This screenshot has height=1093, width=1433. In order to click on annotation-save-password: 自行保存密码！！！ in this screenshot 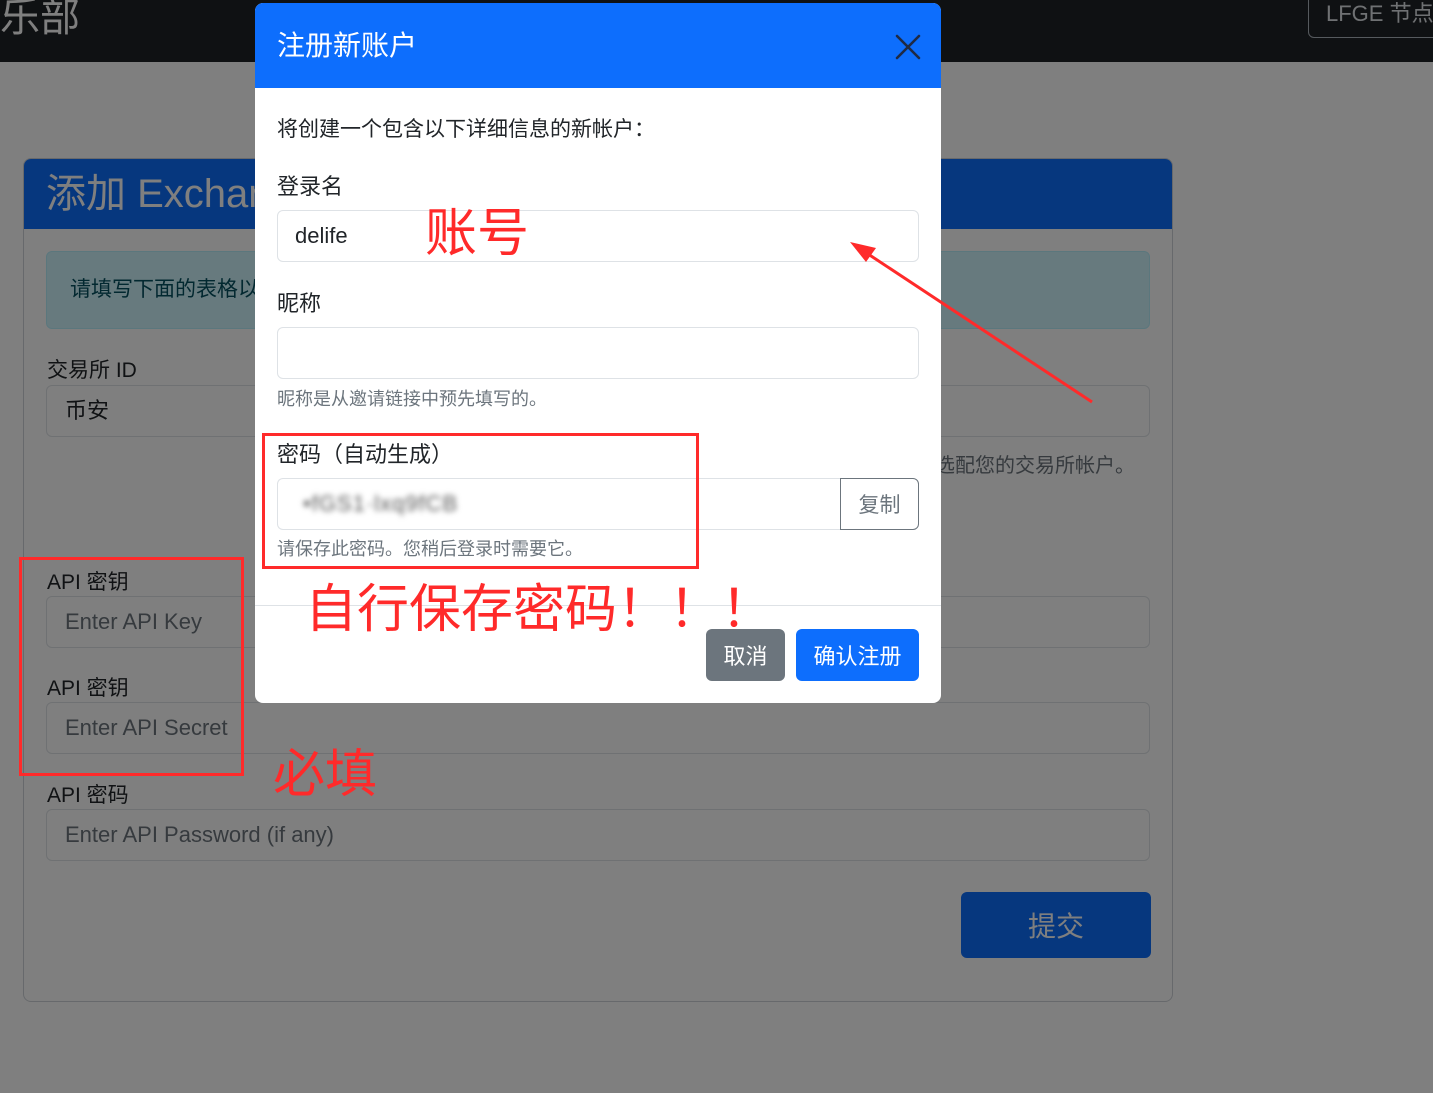, I will do `click(539, 610)`.